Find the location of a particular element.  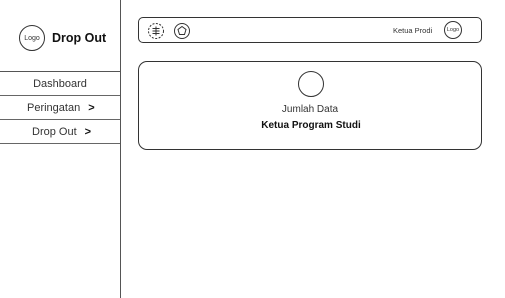

card-icon-placeholder is located at coordinates (311, 84).